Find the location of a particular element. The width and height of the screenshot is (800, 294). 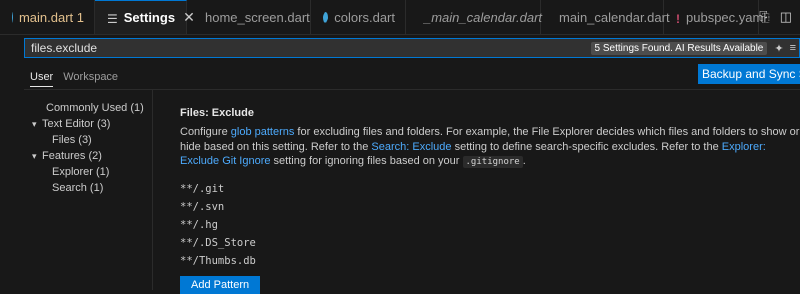

toc-separator is located at coordinates (152, 190).